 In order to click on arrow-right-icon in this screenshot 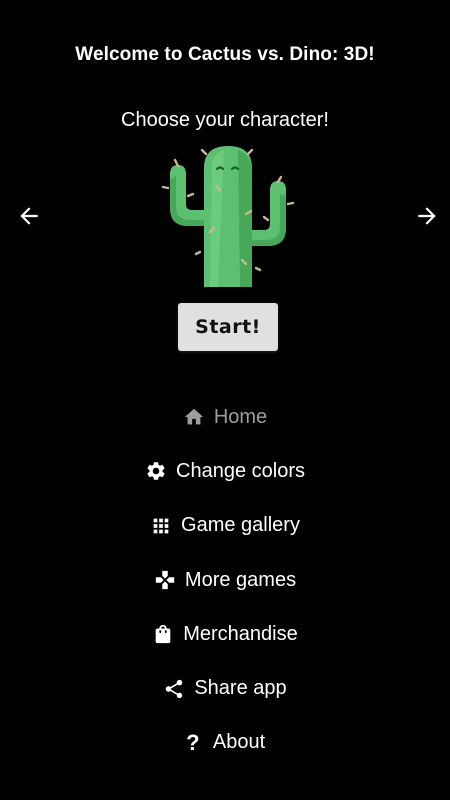, I will do `click(427, 216)`.